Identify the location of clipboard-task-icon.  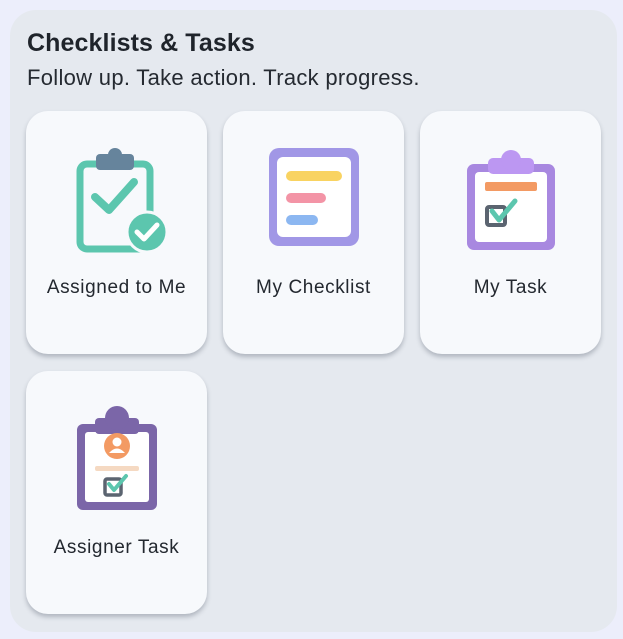
(511, 199).